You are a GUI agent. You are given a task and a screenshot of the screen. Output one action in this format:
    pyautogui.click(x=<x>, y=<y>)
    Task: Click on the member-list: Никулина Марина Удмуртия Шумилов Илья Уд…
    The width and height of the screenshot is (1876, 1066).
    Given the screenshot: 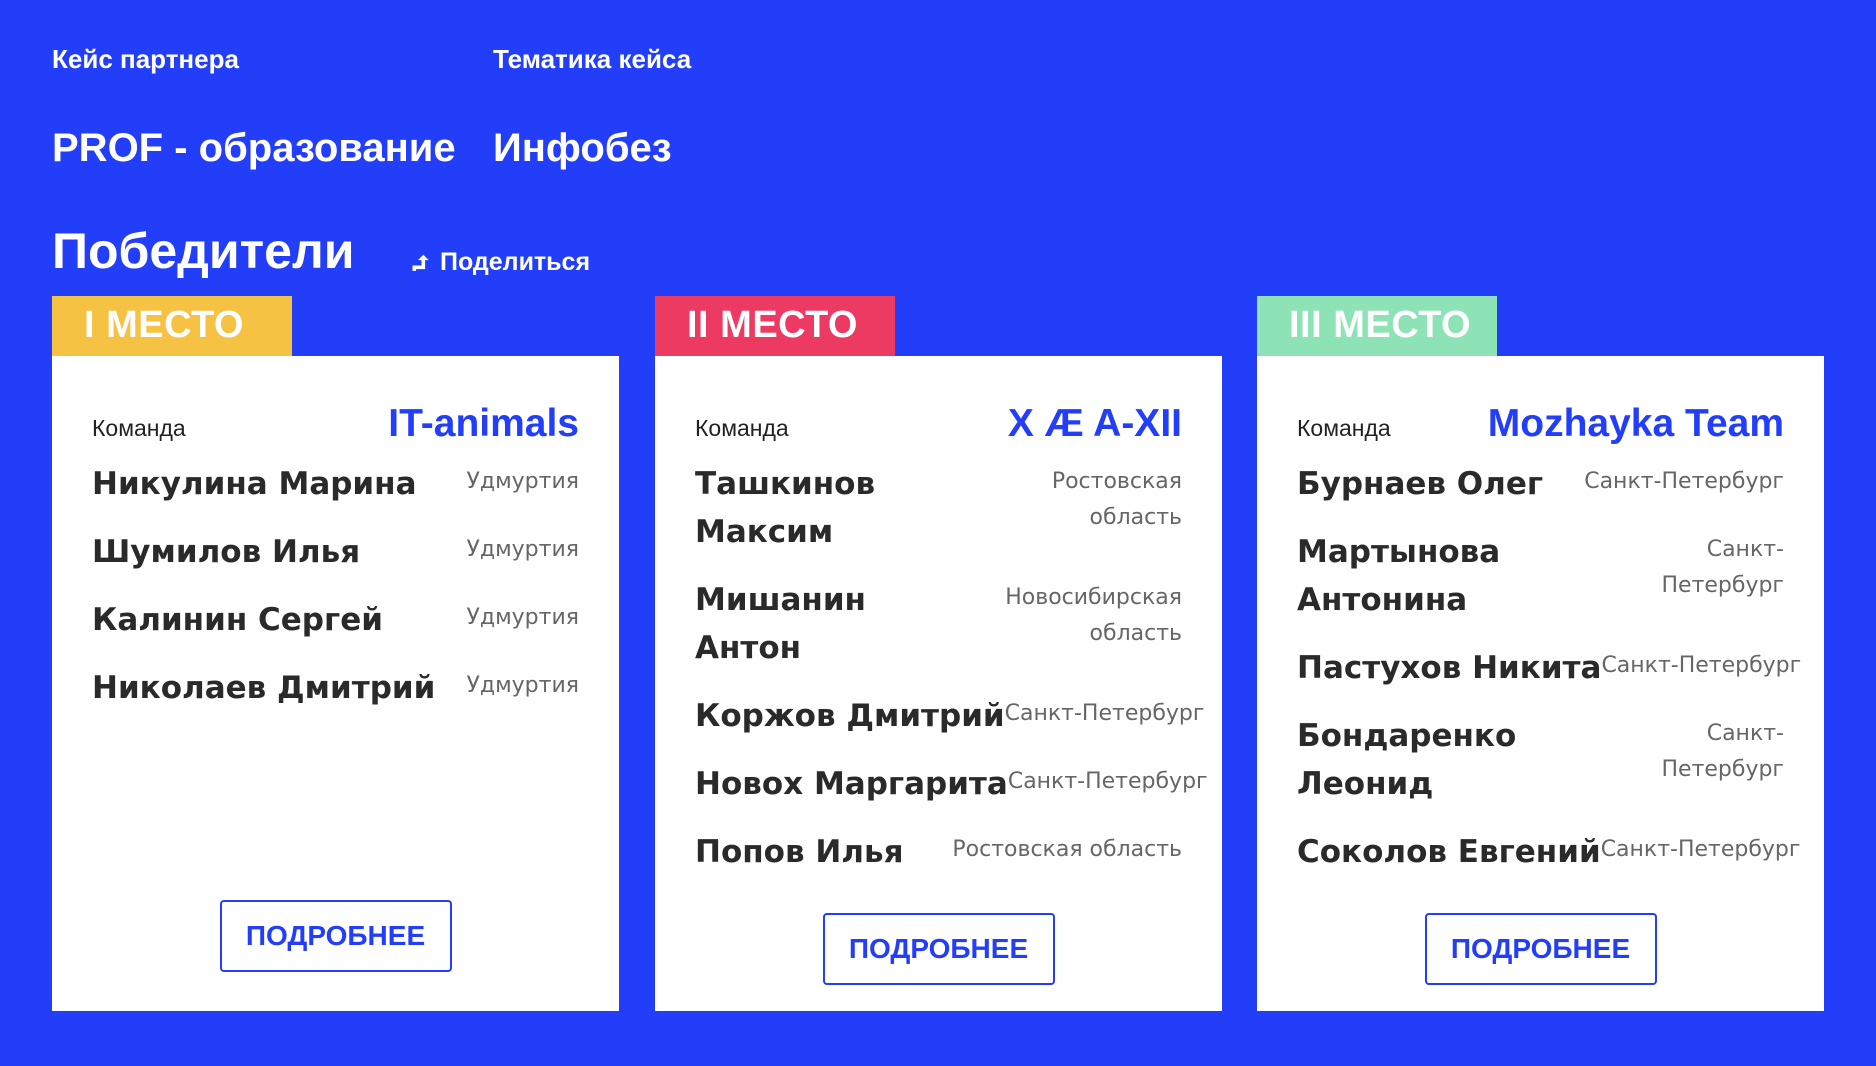 What is the action you would take?
    pyautogui.click(x=335, y=596)
    